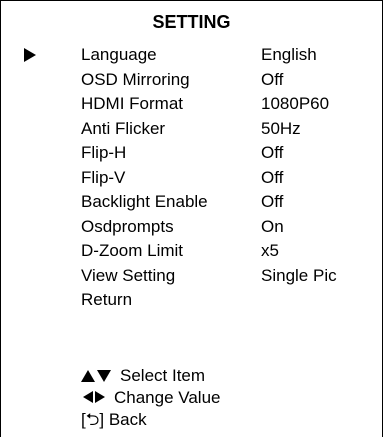  I want to click on menu-item-value: 1080P60, so click(295, 103).